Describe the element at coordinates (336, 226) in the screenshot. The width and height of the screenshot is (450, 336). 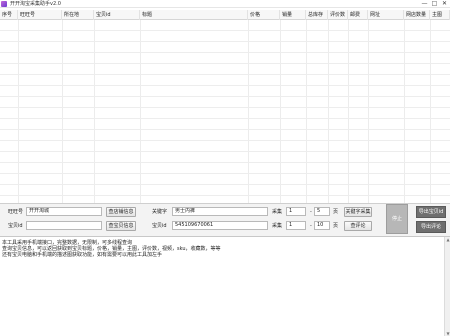
I see `item-page-unit: 页` at that location.